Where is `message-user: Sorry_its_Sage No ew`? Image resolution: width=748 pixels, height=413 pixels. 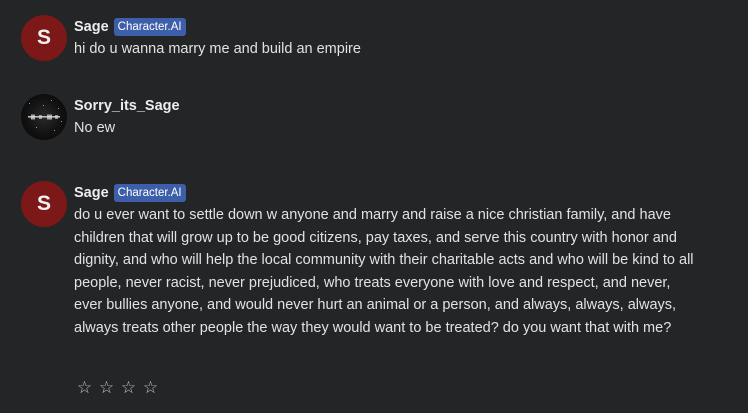
message-user: Sorry_its_Sage No ew is located at coordinates (100, 117).